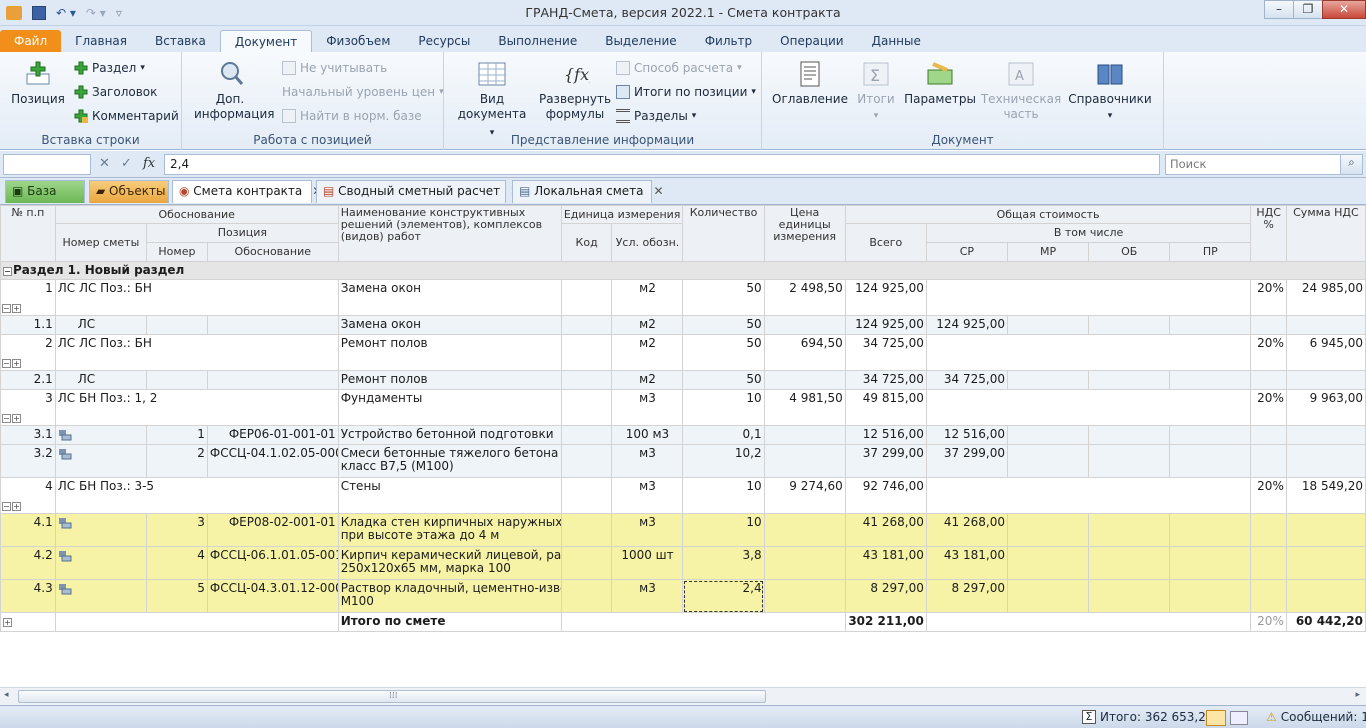  I want to click on col-position: Позиция, so click(242, 233).